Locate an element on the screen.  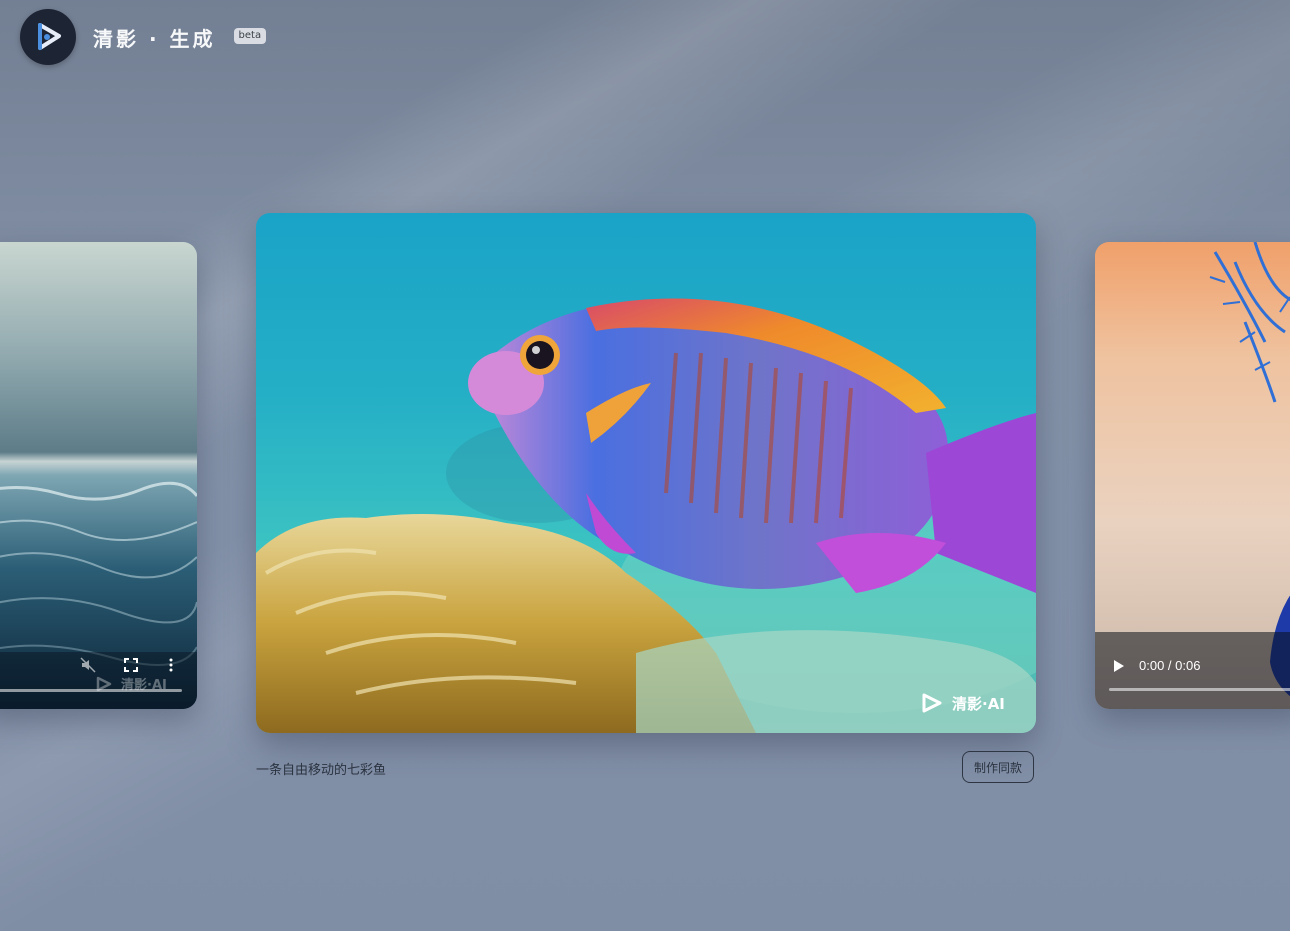
fullscreen-icon is located at coordinates (131, 665).